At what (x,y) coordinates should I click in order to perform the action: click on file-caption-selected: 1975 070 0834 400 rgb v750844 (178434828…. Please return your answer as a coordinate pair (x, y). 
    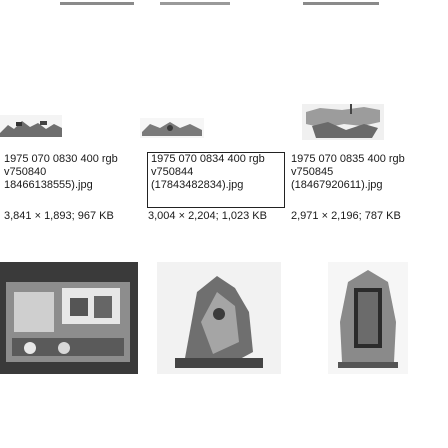
    Looking at the image, I should click on (216, 180).